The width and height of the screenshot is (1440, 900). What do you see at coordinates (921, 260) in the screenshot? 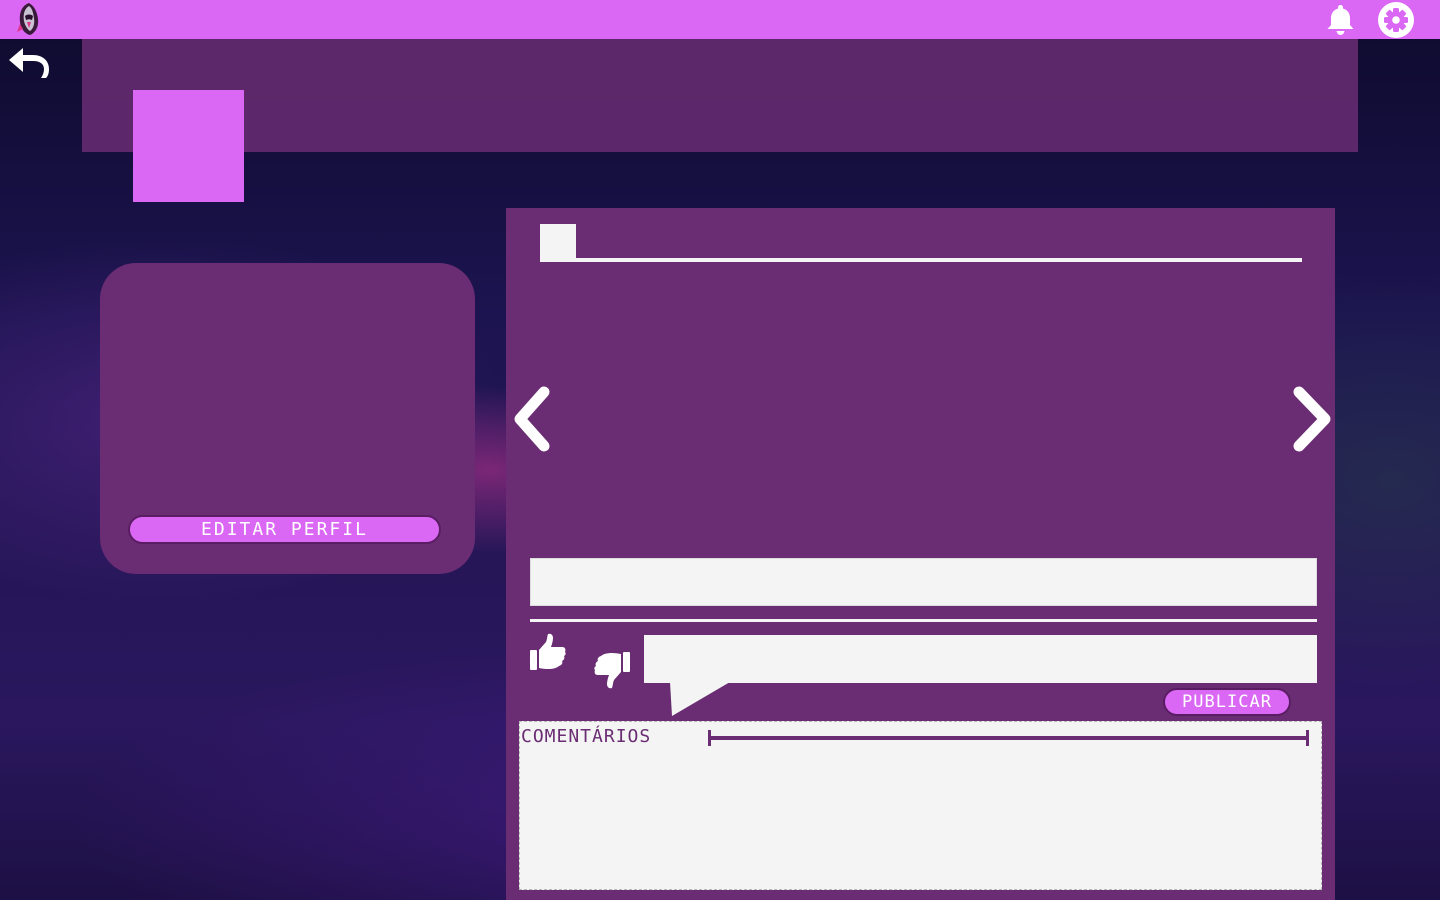
I see `post-header-divider` at bounding box center [921, 260].